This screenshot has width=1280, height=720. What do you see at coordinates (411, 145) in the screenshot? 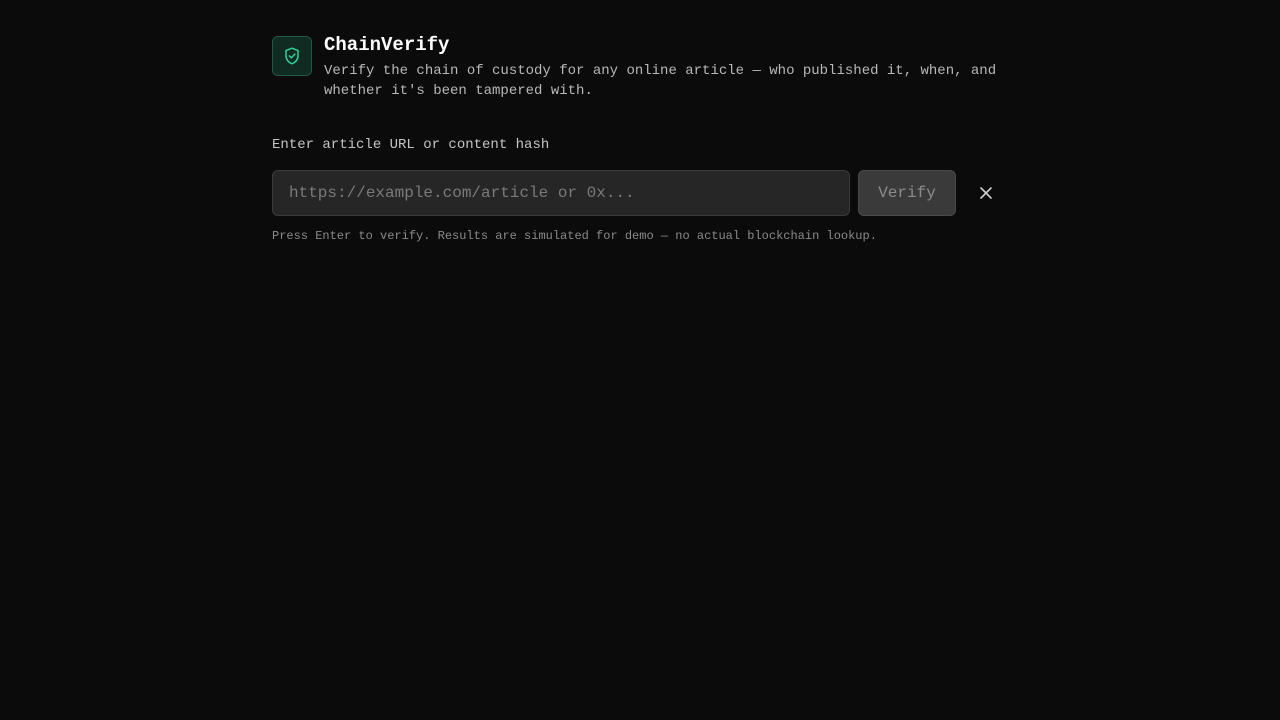
I see `url-field-label: Enter article URL or content hash` at bounding box center [411, 145].